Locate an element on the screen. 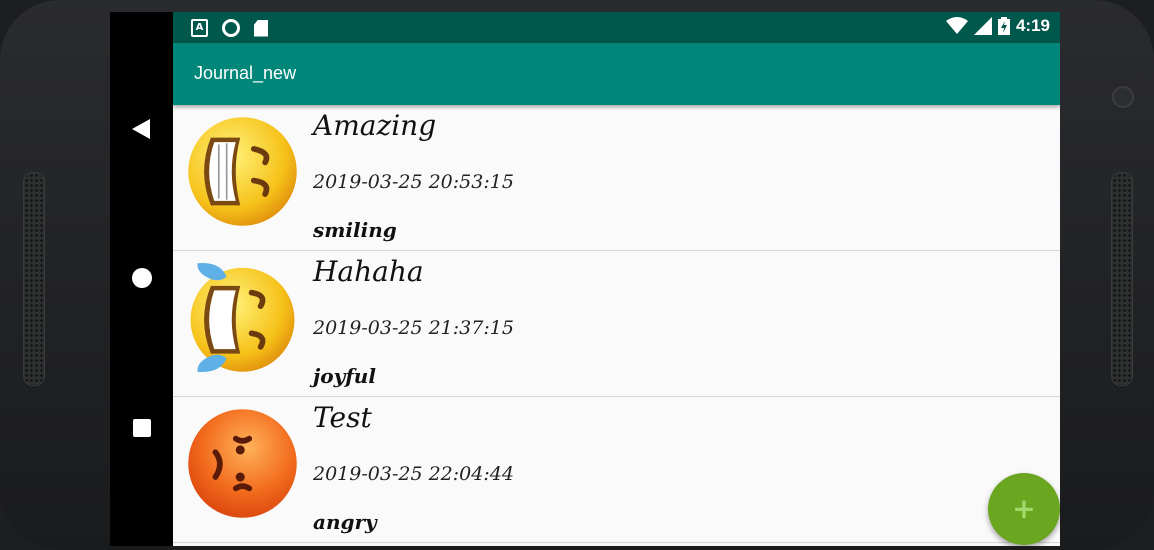 Image resolution: width=1154 pixels, height=550 pixels. circle-notification-icon is located at coordinates (231, 28).